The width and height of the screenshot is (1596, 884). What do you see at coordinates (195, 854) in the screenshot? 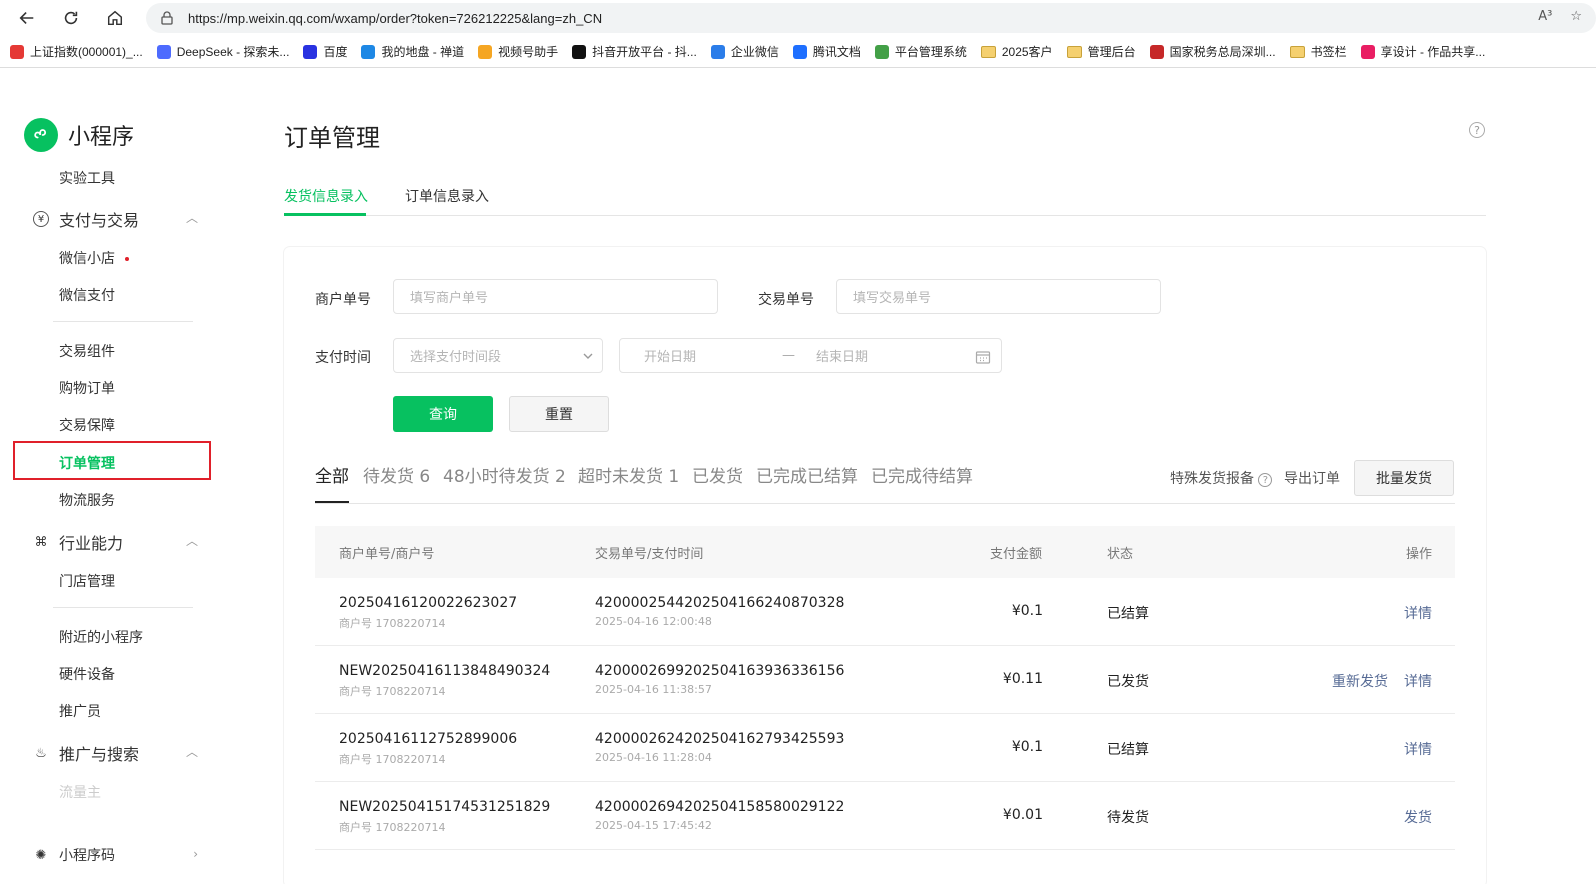
I see `chevron-right-icon: ›` at bounding box center [195, 854].